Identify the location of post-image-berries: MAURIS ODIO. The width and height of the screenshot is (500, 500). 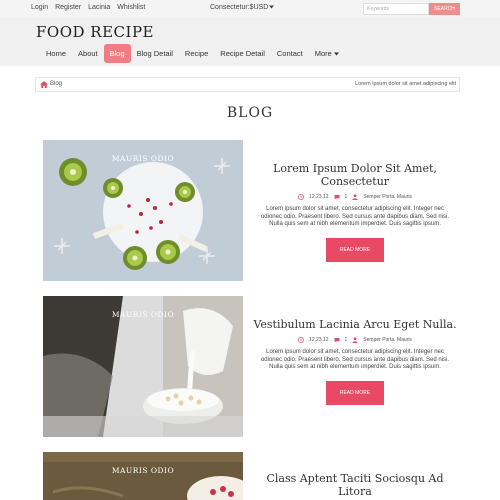
(143, 476).